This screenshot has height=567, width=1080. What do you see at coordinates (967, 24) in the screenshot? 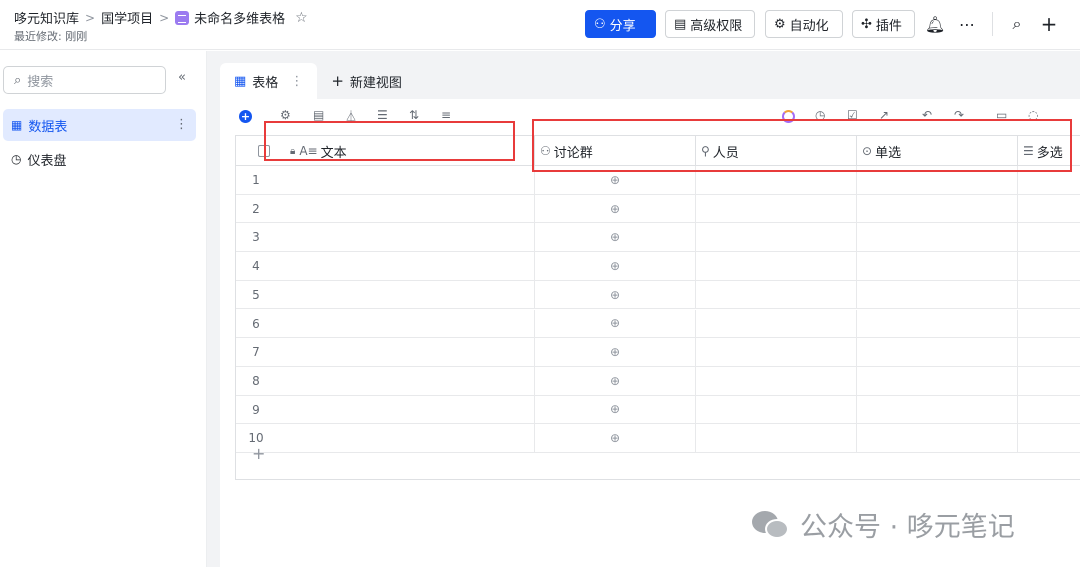
I see `more-icon: ⋯` at bounding box center [967, 24].